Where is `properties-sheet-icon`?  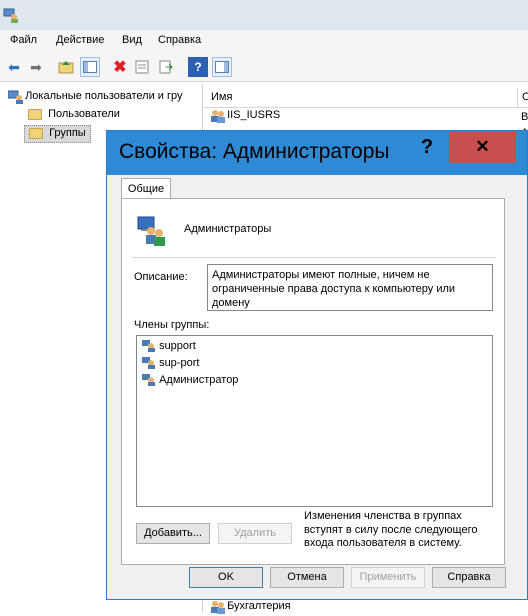
properties-sheet-icon is located at coordinates (142, 67).